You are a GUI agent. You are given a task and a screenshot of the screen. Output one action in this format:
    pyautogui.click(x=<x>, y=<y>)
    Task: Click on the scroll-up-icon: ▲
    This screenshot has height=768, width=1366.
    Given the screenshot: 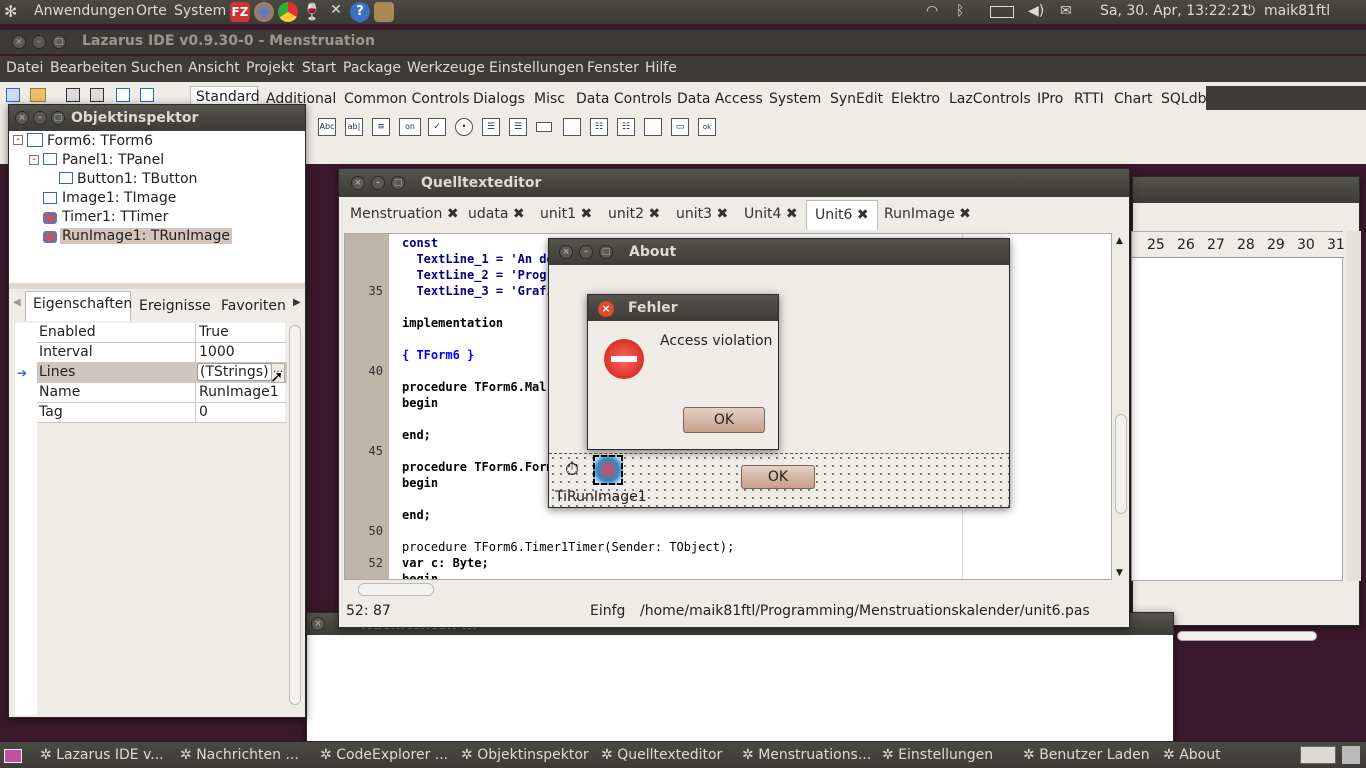 What is the action you would take?
    pyautogui.click(x=1119, y=241)
    